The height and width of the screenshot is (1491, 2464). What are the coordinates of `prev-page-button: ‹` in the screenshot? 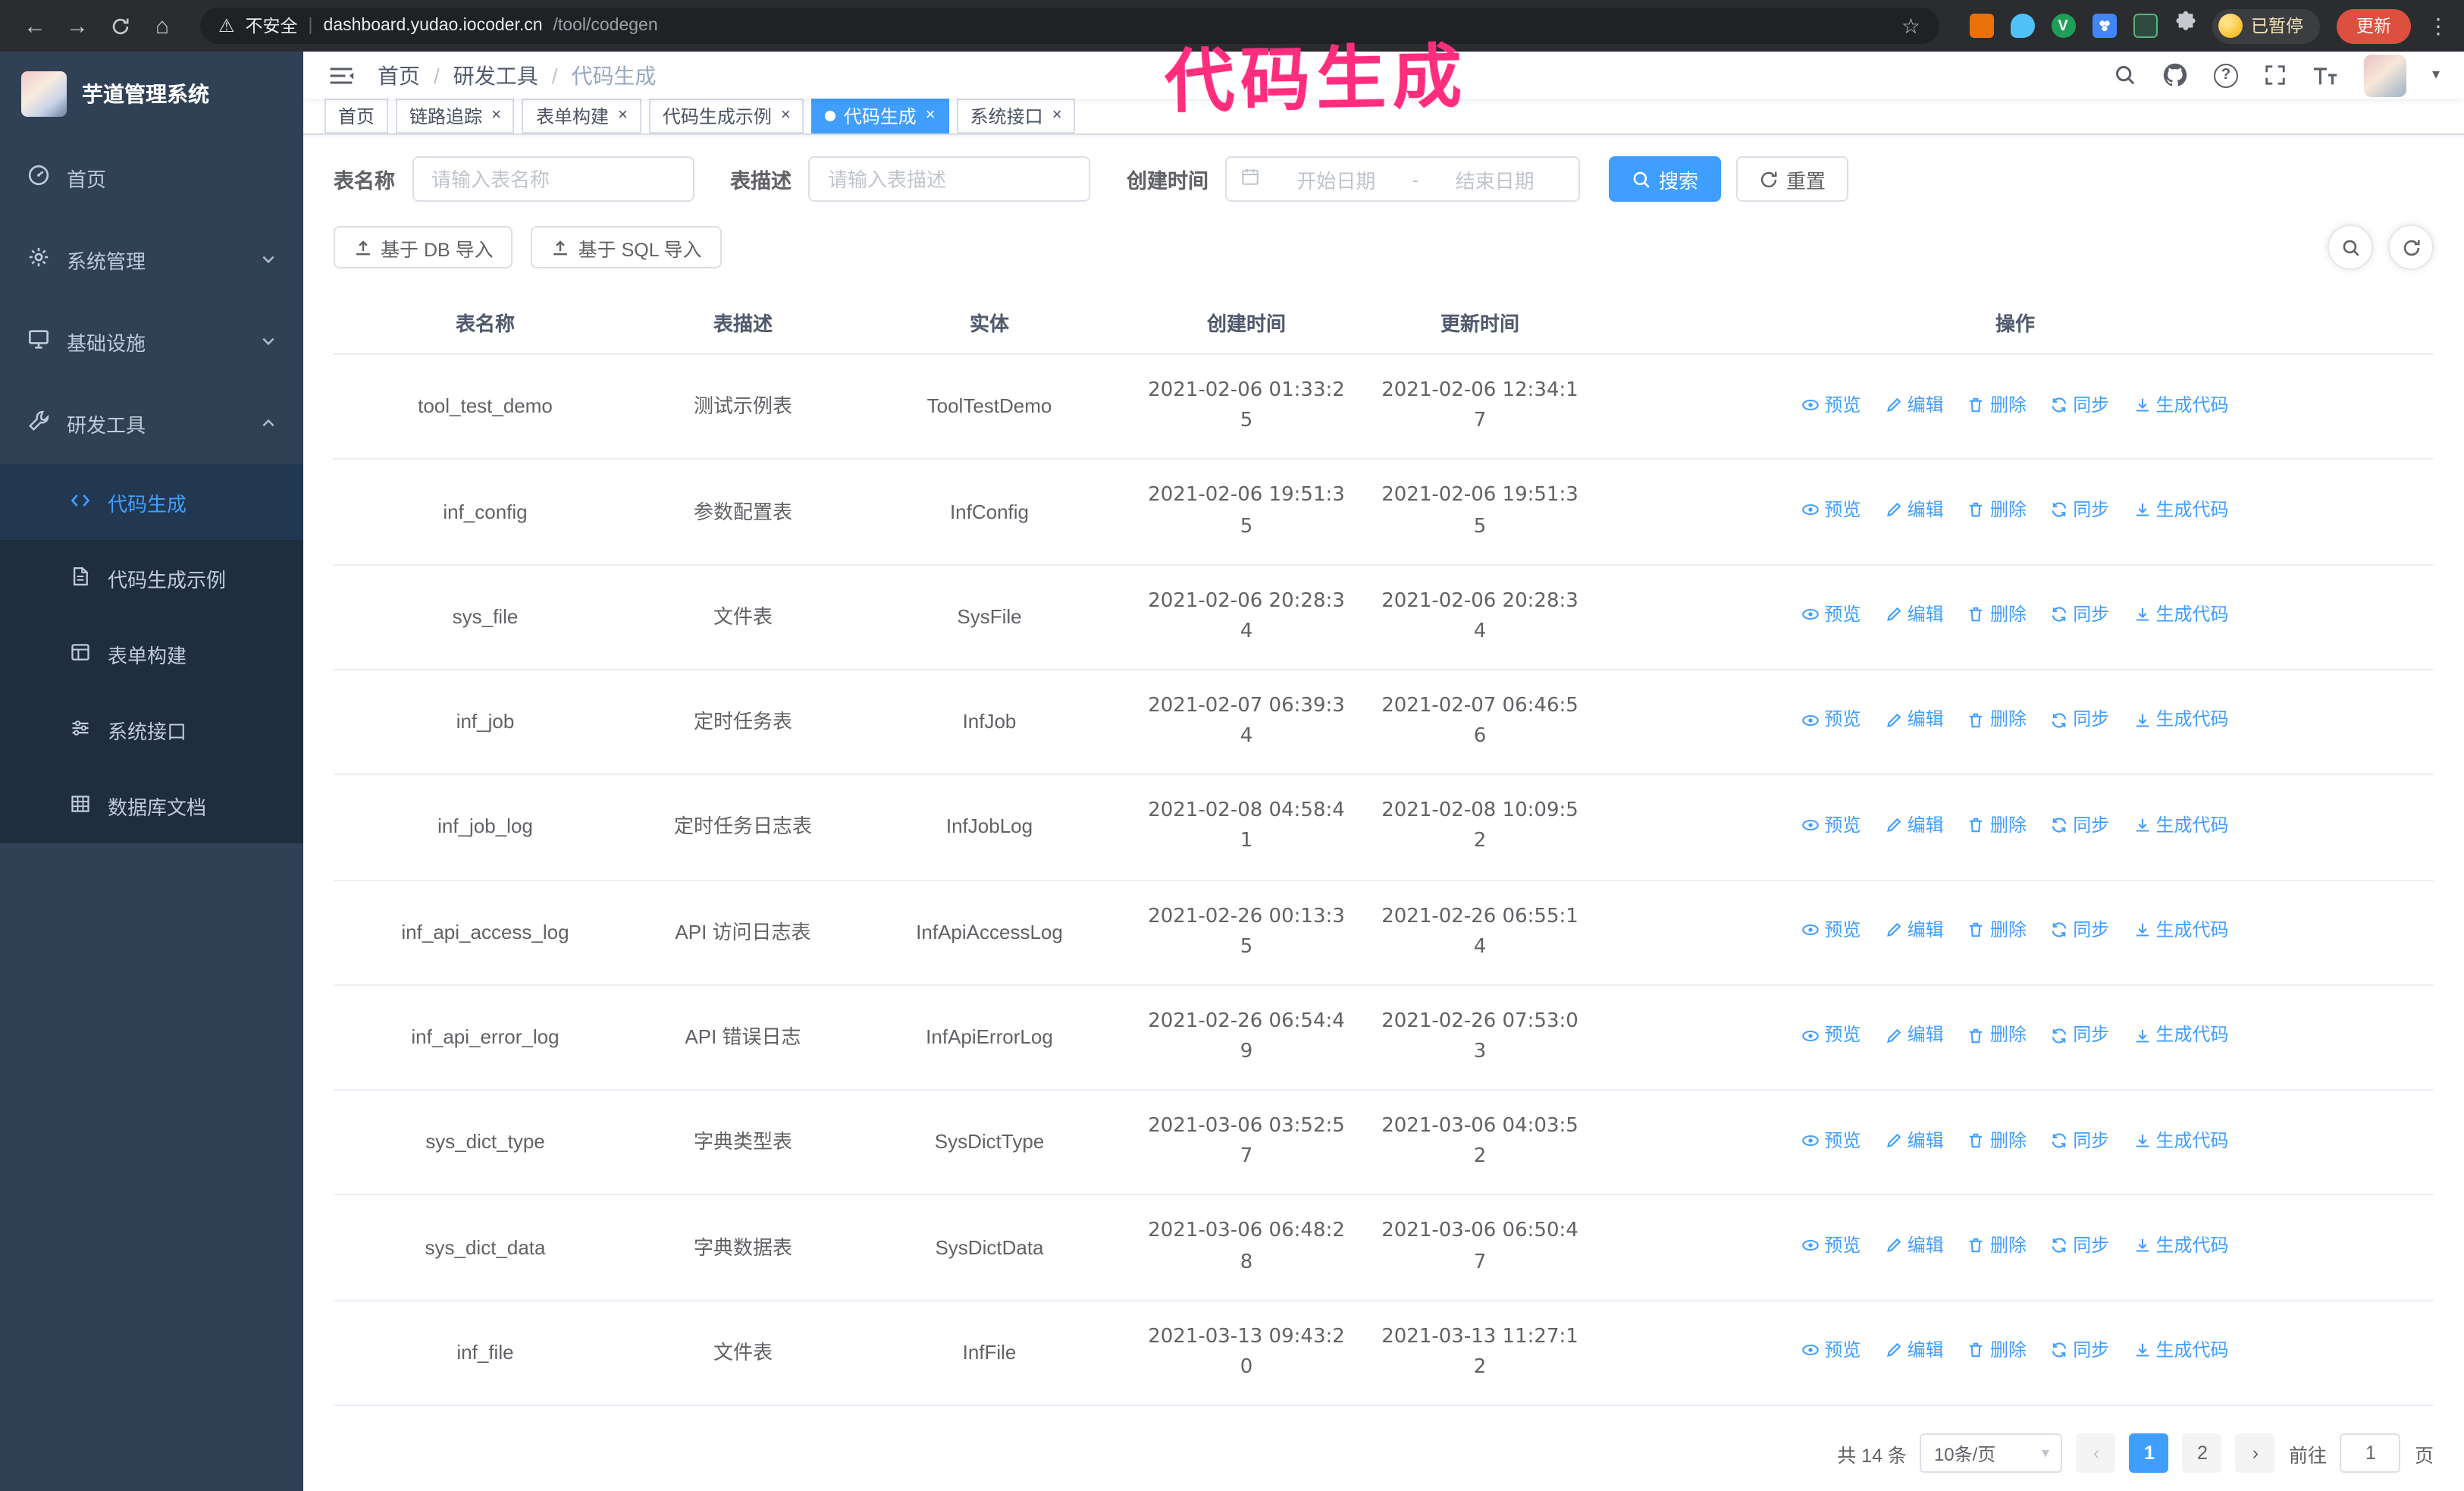 It's located at (2096, 1453).